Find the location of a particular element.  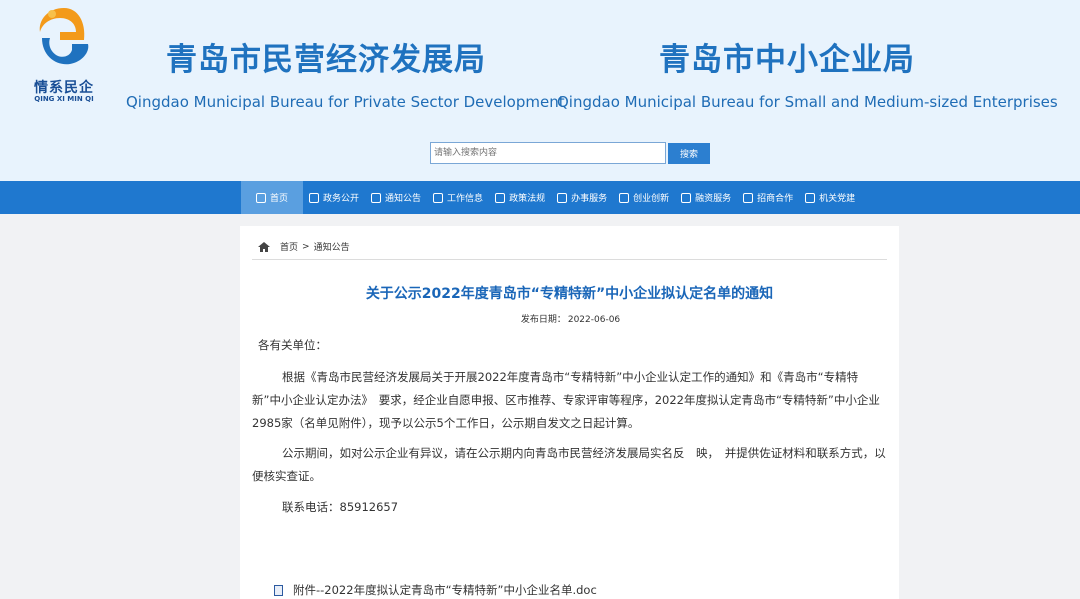

bureau-sme-cn: 青岛市中小企业局 is located at coordinates (787, 60).